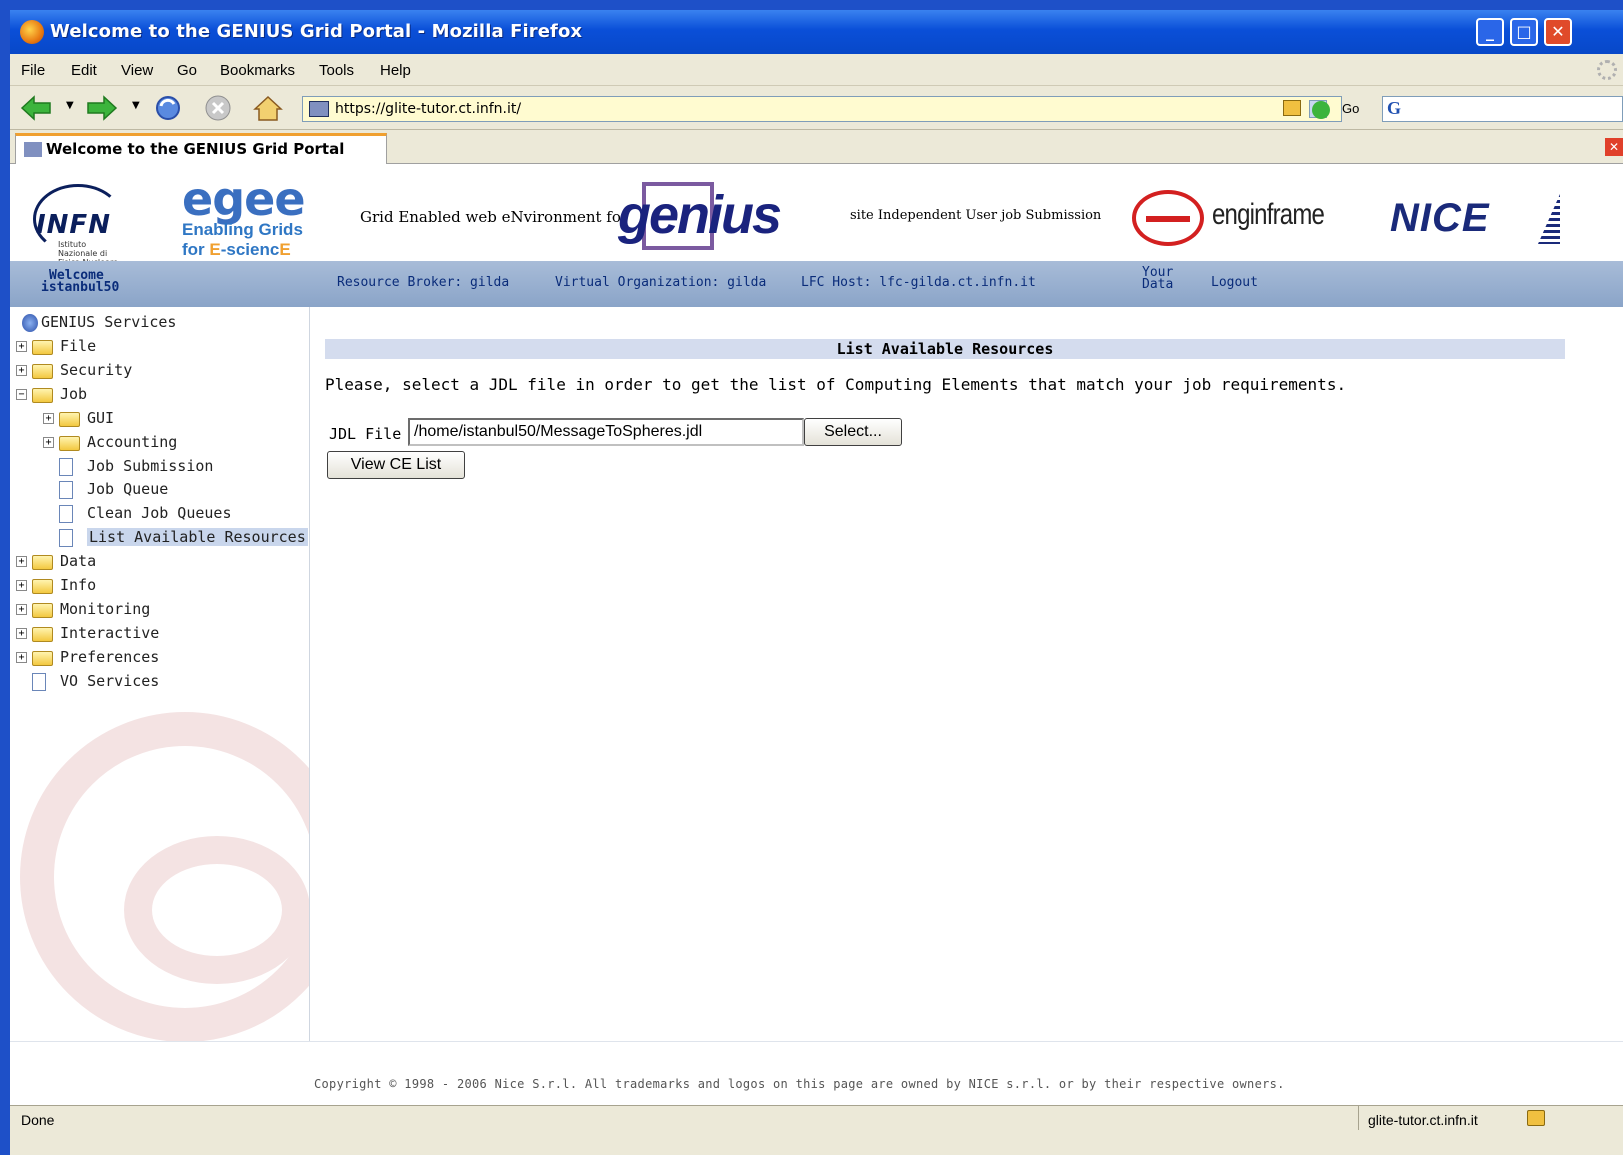 The image size is (1623, 1155). I want to click on genius-logo: genius, so click(705, 219).